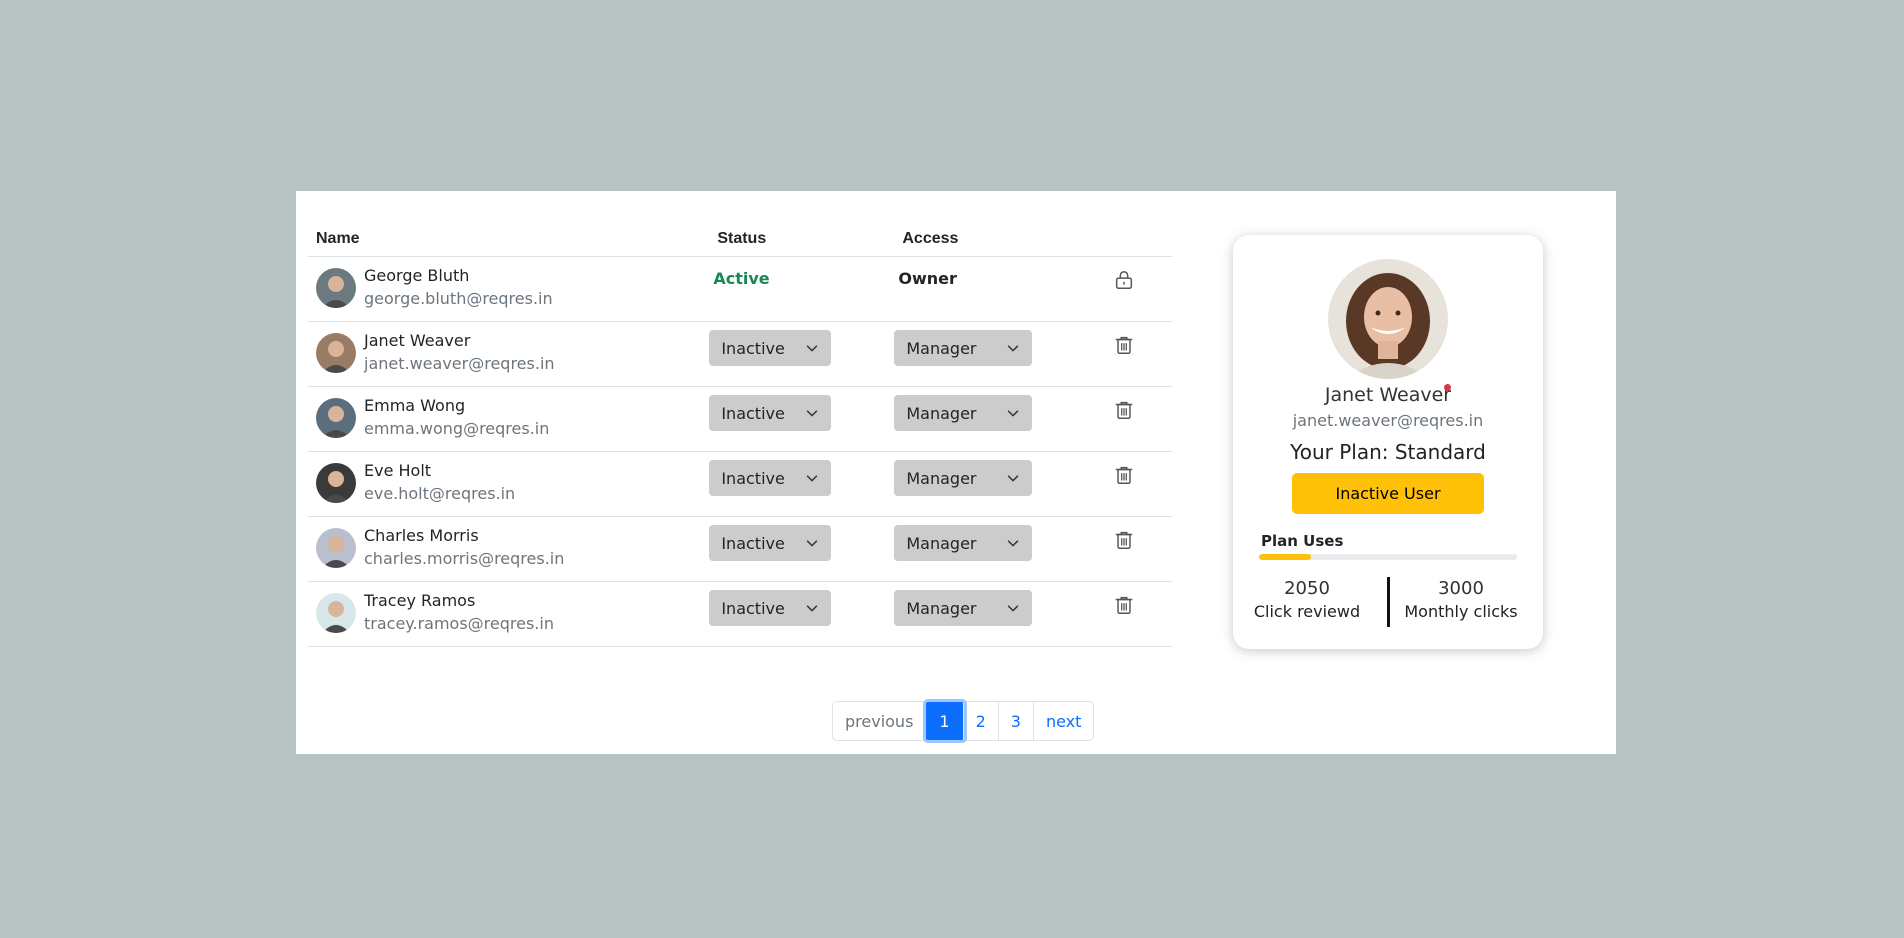 This screenshot has height=938, width=1904. I want to click on pagination: previous 1 2 3 next, so click(963, 721).